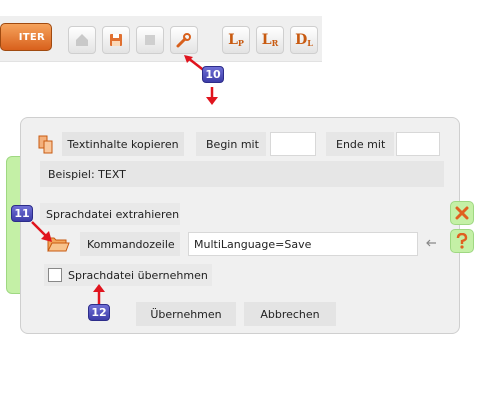 The height and width of the screenshot is (400, 480). I want to click on copy-text-icon, so click(45, 144).